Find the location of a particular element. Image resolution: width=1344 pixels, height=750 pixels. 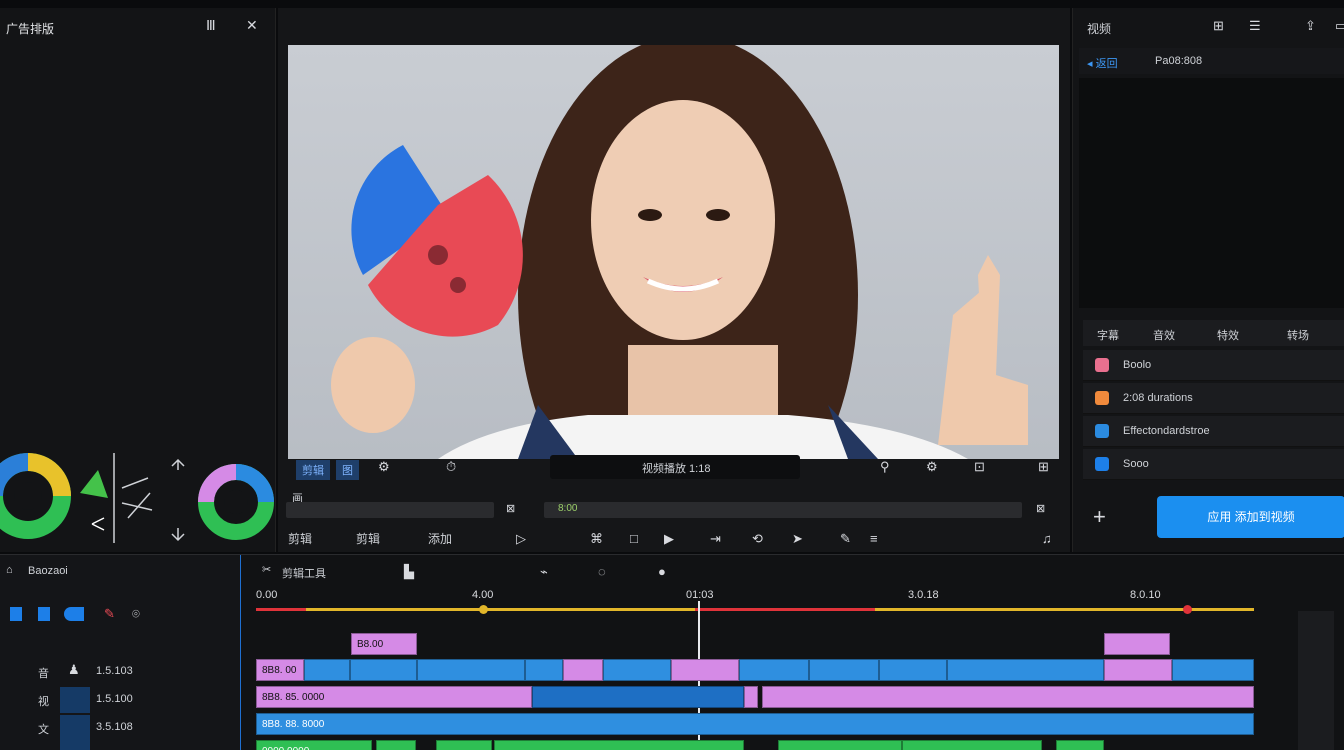

clip: 8B8. 85. 0000 is located at coordinates (394, 697).